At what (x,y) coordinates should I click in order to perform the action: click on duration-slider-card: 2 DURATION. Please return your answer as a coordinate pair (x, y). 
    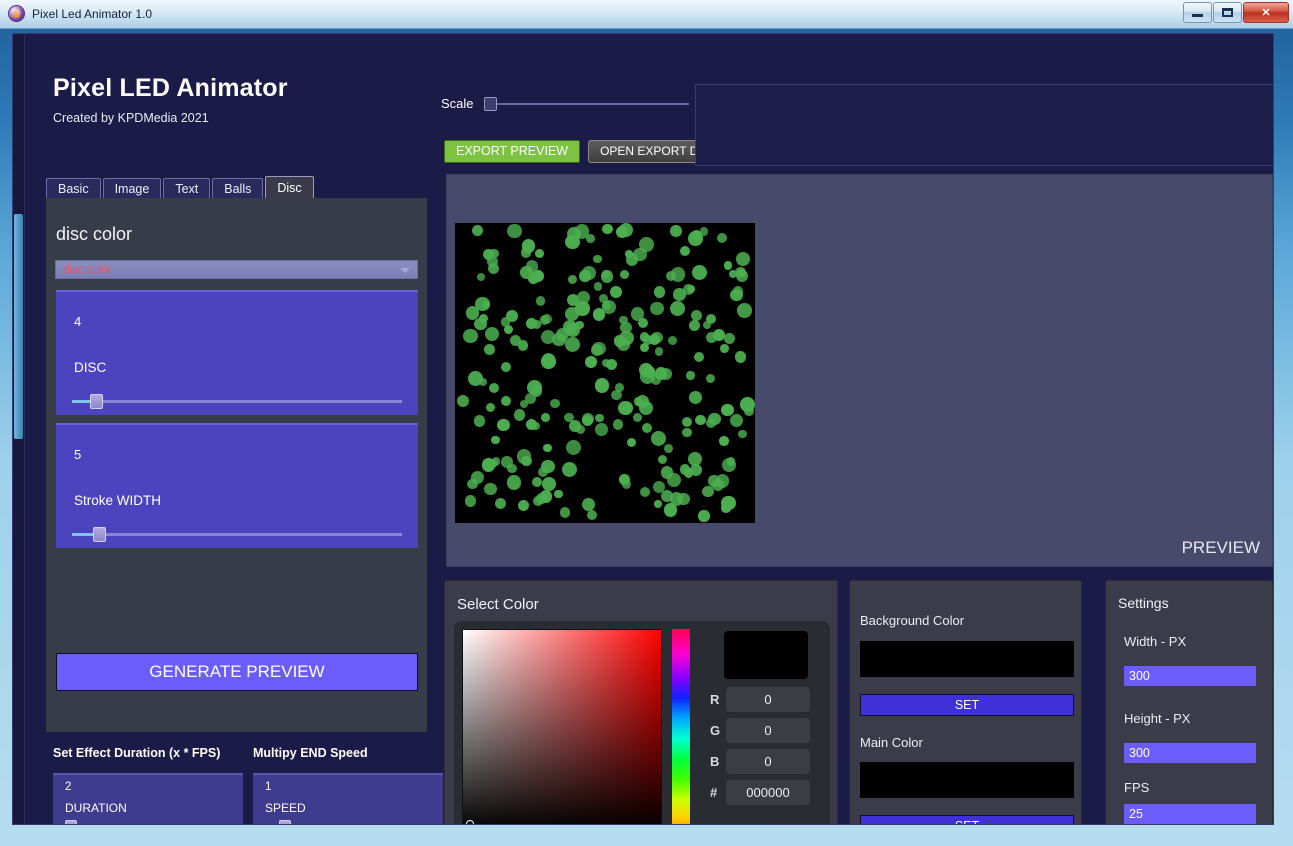
    Looking at the image, I should click on (148, 798).